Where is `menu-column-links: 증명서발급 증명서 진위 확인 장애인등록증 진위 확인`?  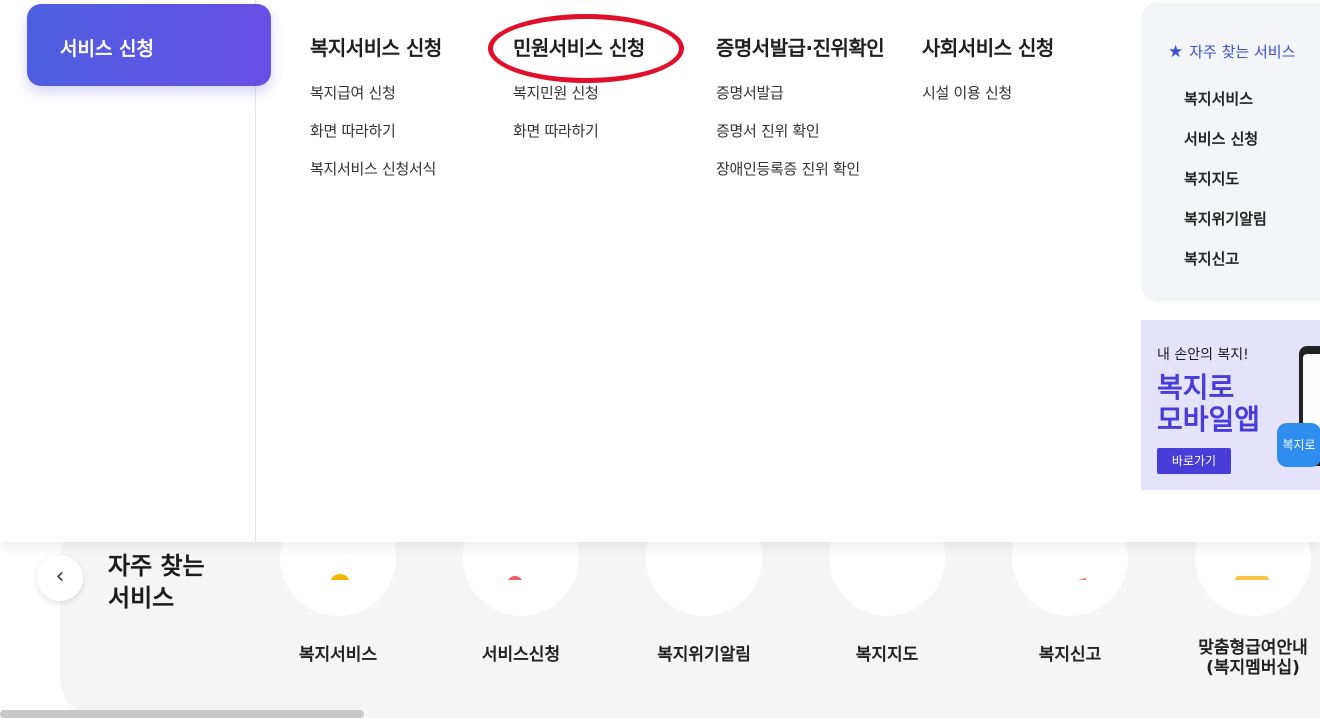
menu-column-links: 증명서발급 증명서 진위 확인 장애인등록증 진위 확인 is located at coordinates (800, 131).